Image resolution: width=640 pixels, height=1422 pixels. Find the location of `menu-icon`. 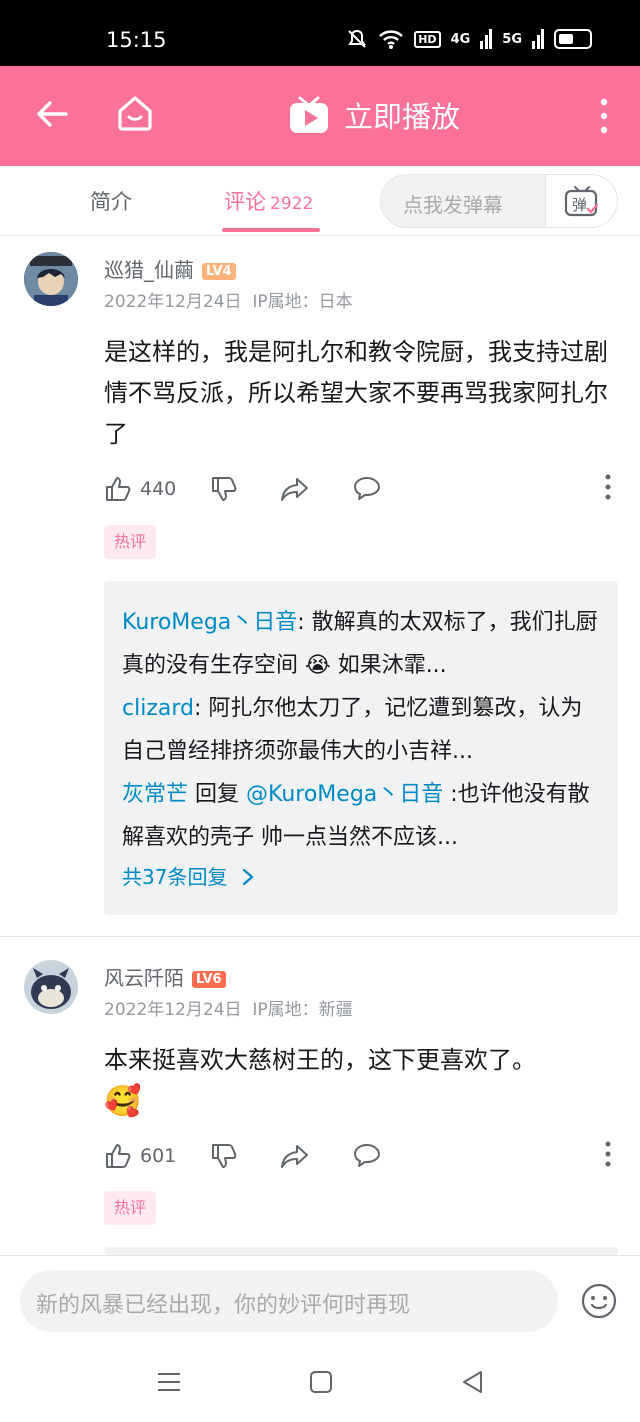

menu-icon is located at coordinates (169, 1382).